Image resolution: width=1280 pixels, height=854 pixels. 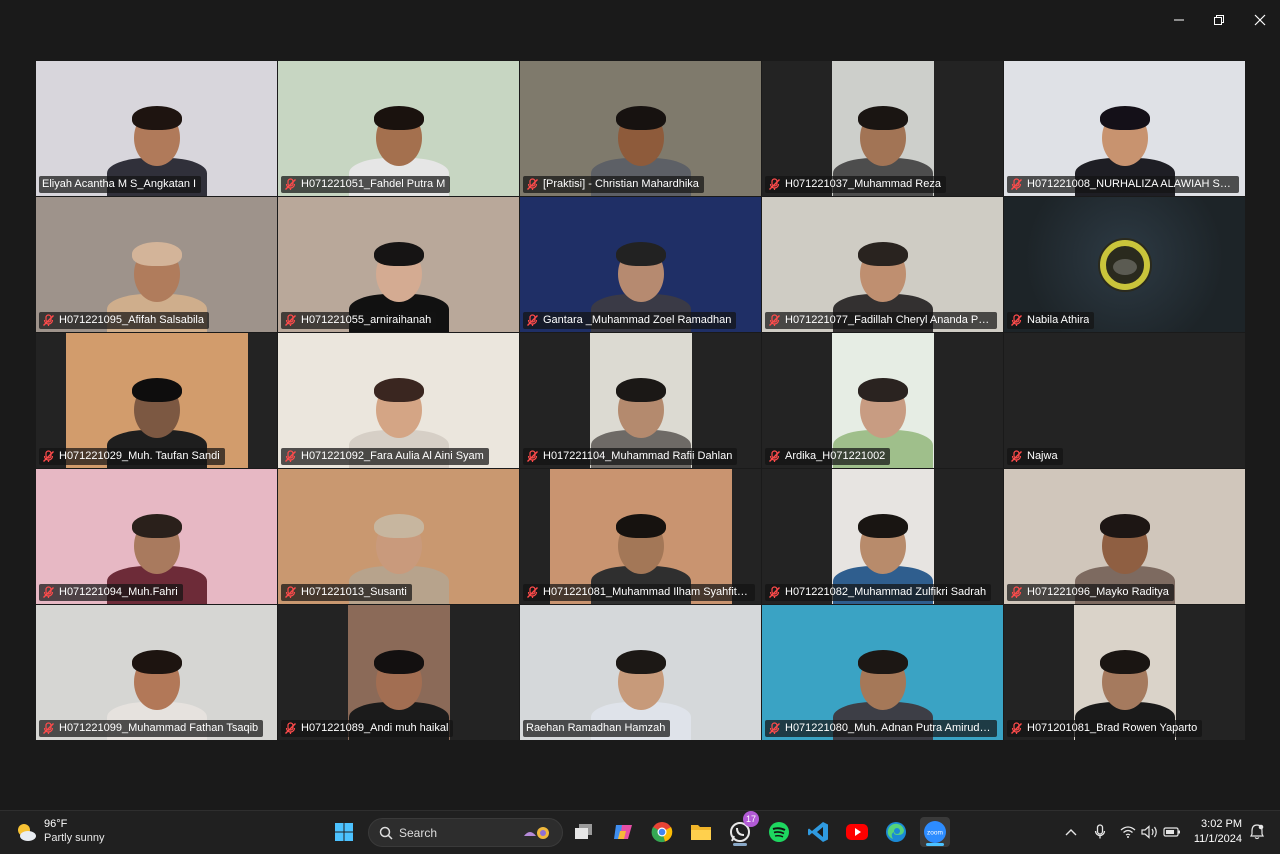 What do you see at coordinates (584, 832) in the screenshot?
I see `task-view-button` at bounding box center [584, 832].